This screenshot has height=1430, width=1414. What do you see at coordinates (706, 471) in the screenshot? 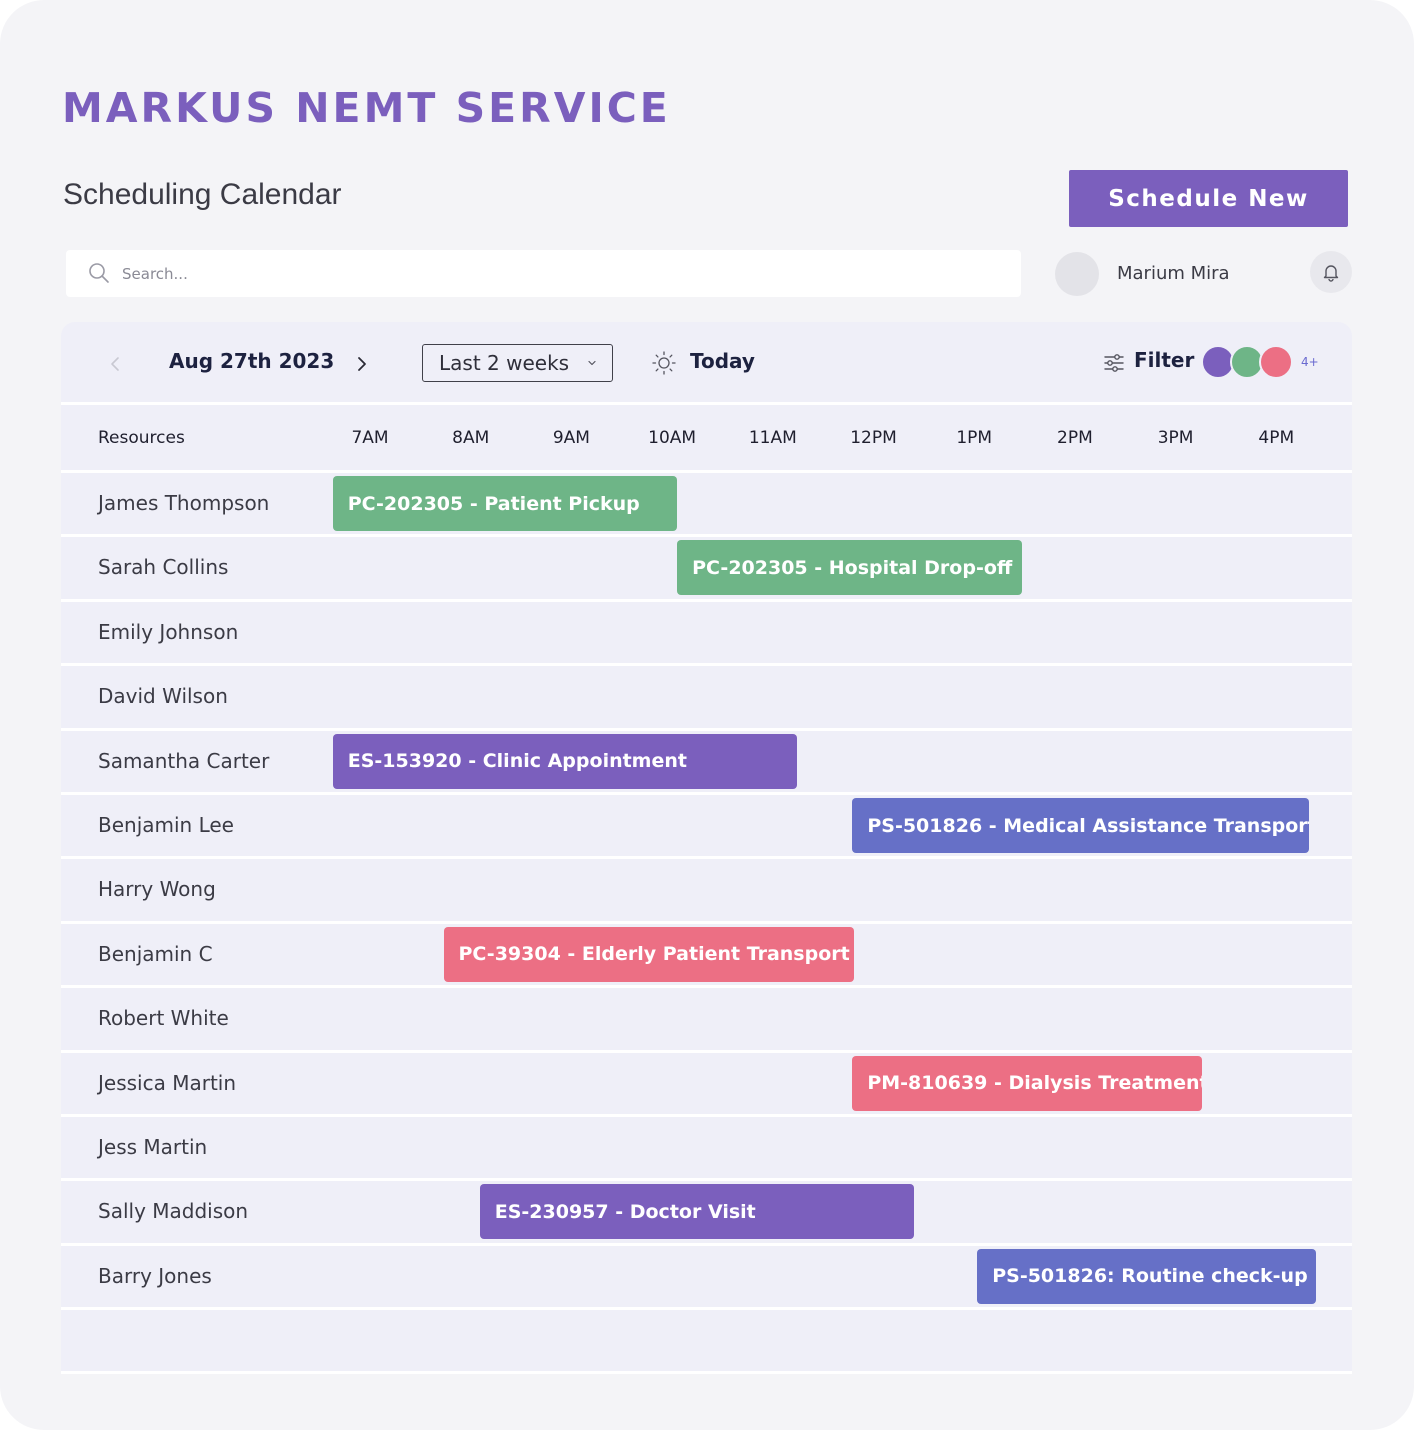
I see `header-divider` at bounding box center [706, 471].